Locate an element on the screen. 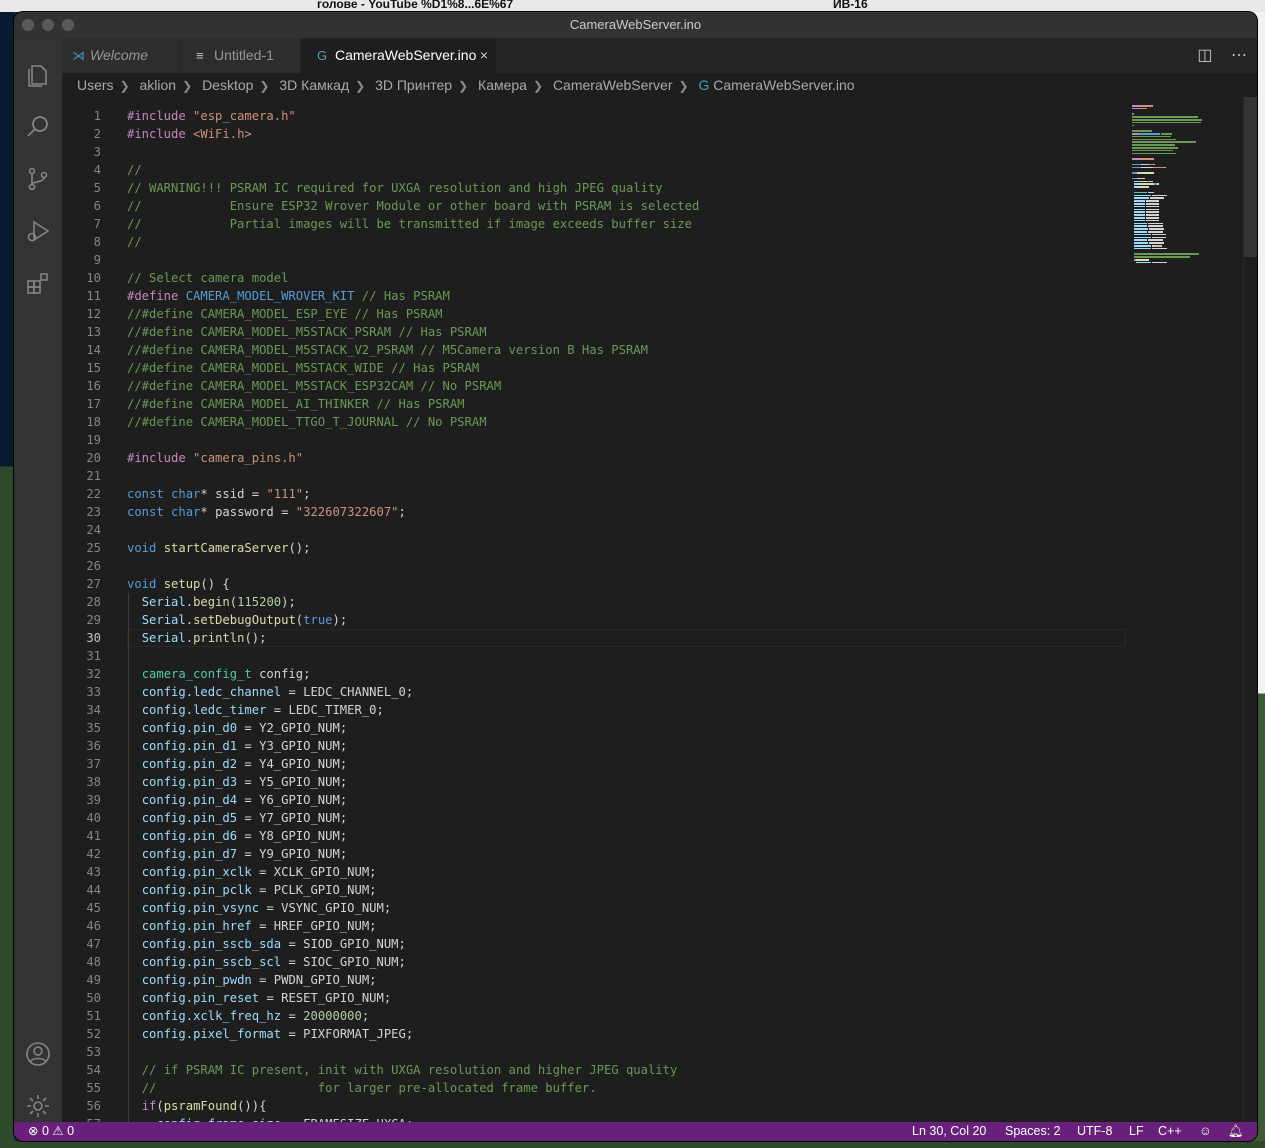 Image resolution: width=1265 pixels, height=1148 pixels. code-line: 50 config.pin_reset = RESET_GPIO_NUM; is located at coordinates (599, 998).